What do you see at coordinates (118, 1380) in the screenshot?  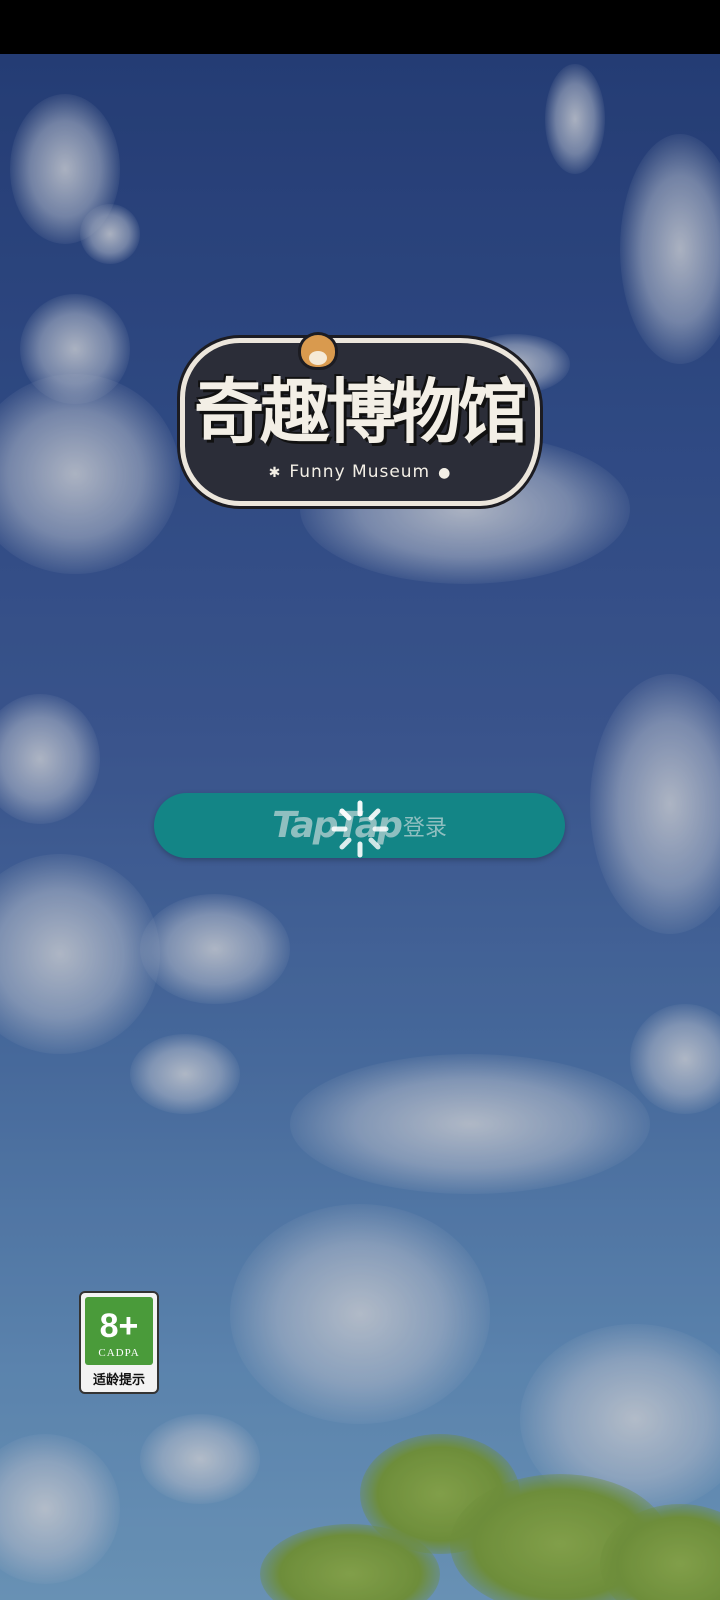 I see `age-rating-note: 适龄提示` at bounding box center [118, 1380].